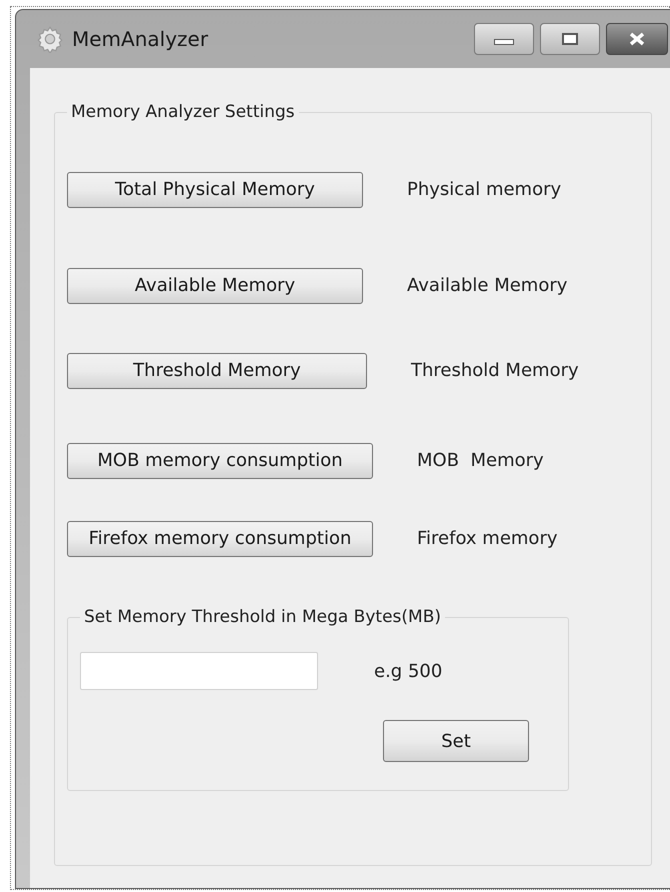 The width and height of the screenshot is (670, 892). Describe the element at coordinates (570, 39) in the screenshot. I see `maximize-button` at that location.